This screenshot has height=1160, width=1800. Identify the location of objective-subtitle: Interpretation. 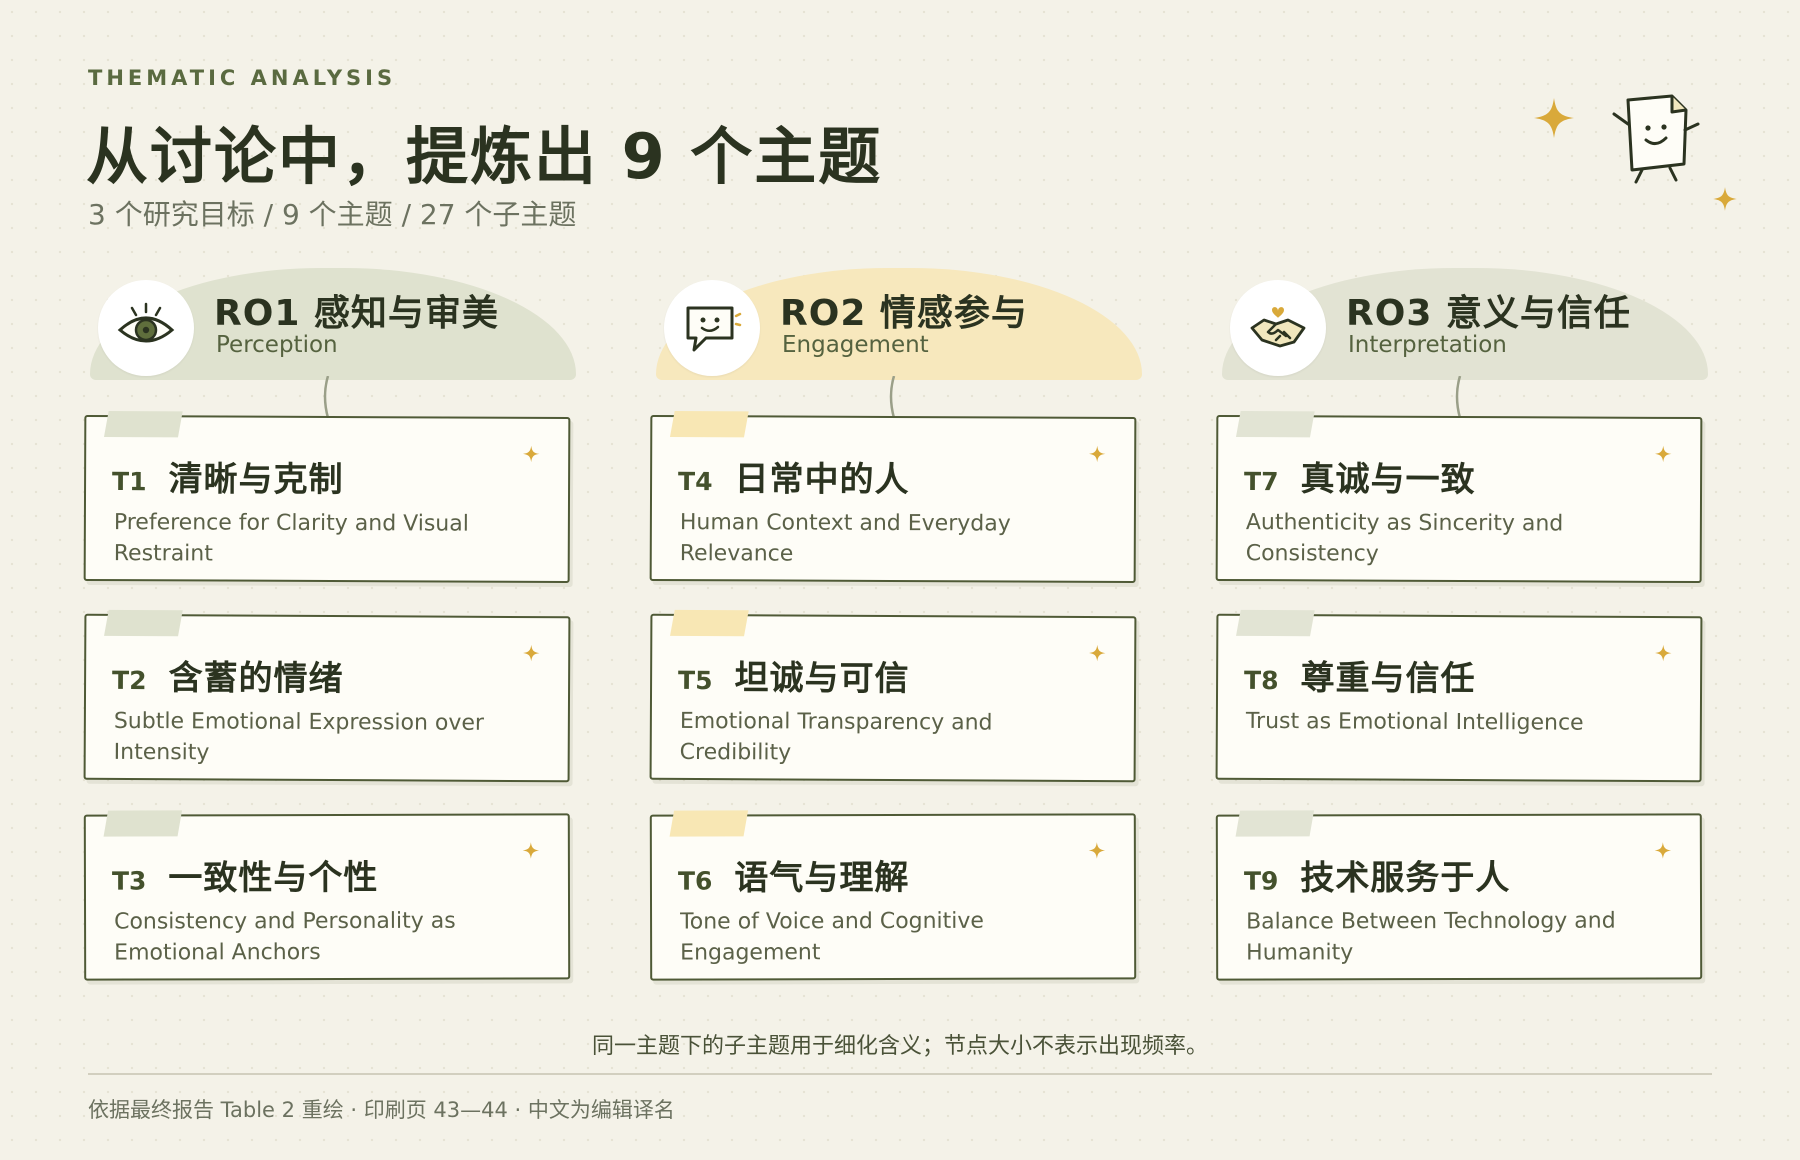
(1427, 345).